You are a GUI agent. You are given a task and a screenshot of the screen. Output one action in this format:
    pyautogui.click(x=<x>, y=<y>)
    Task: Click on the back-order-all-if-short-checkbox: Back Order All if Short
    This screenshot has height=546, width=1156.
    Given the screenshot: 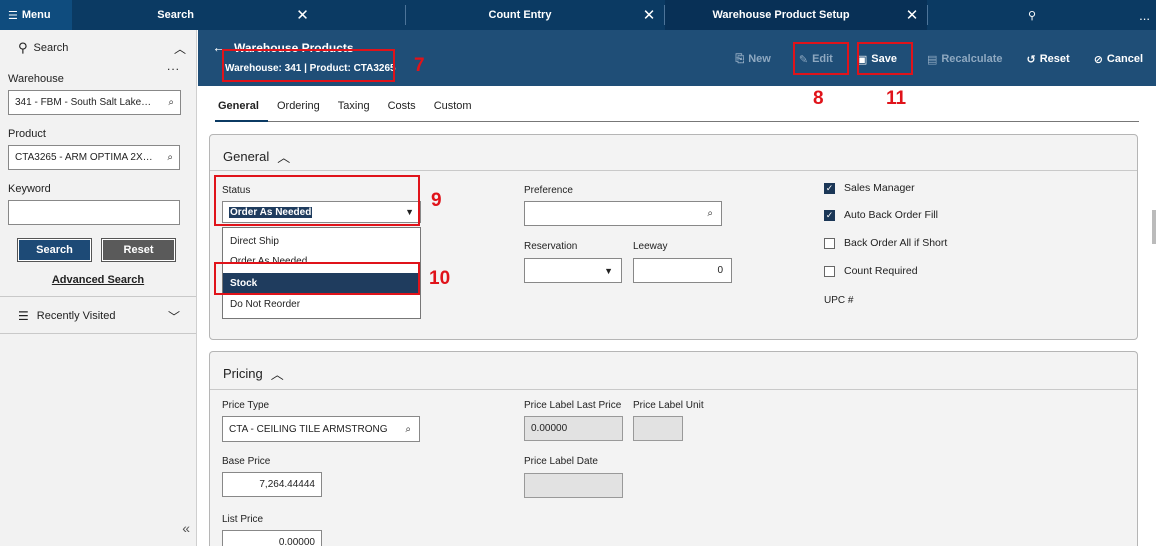 What is the action you would take?
    pyautogui.click(x=885, y=243)
    